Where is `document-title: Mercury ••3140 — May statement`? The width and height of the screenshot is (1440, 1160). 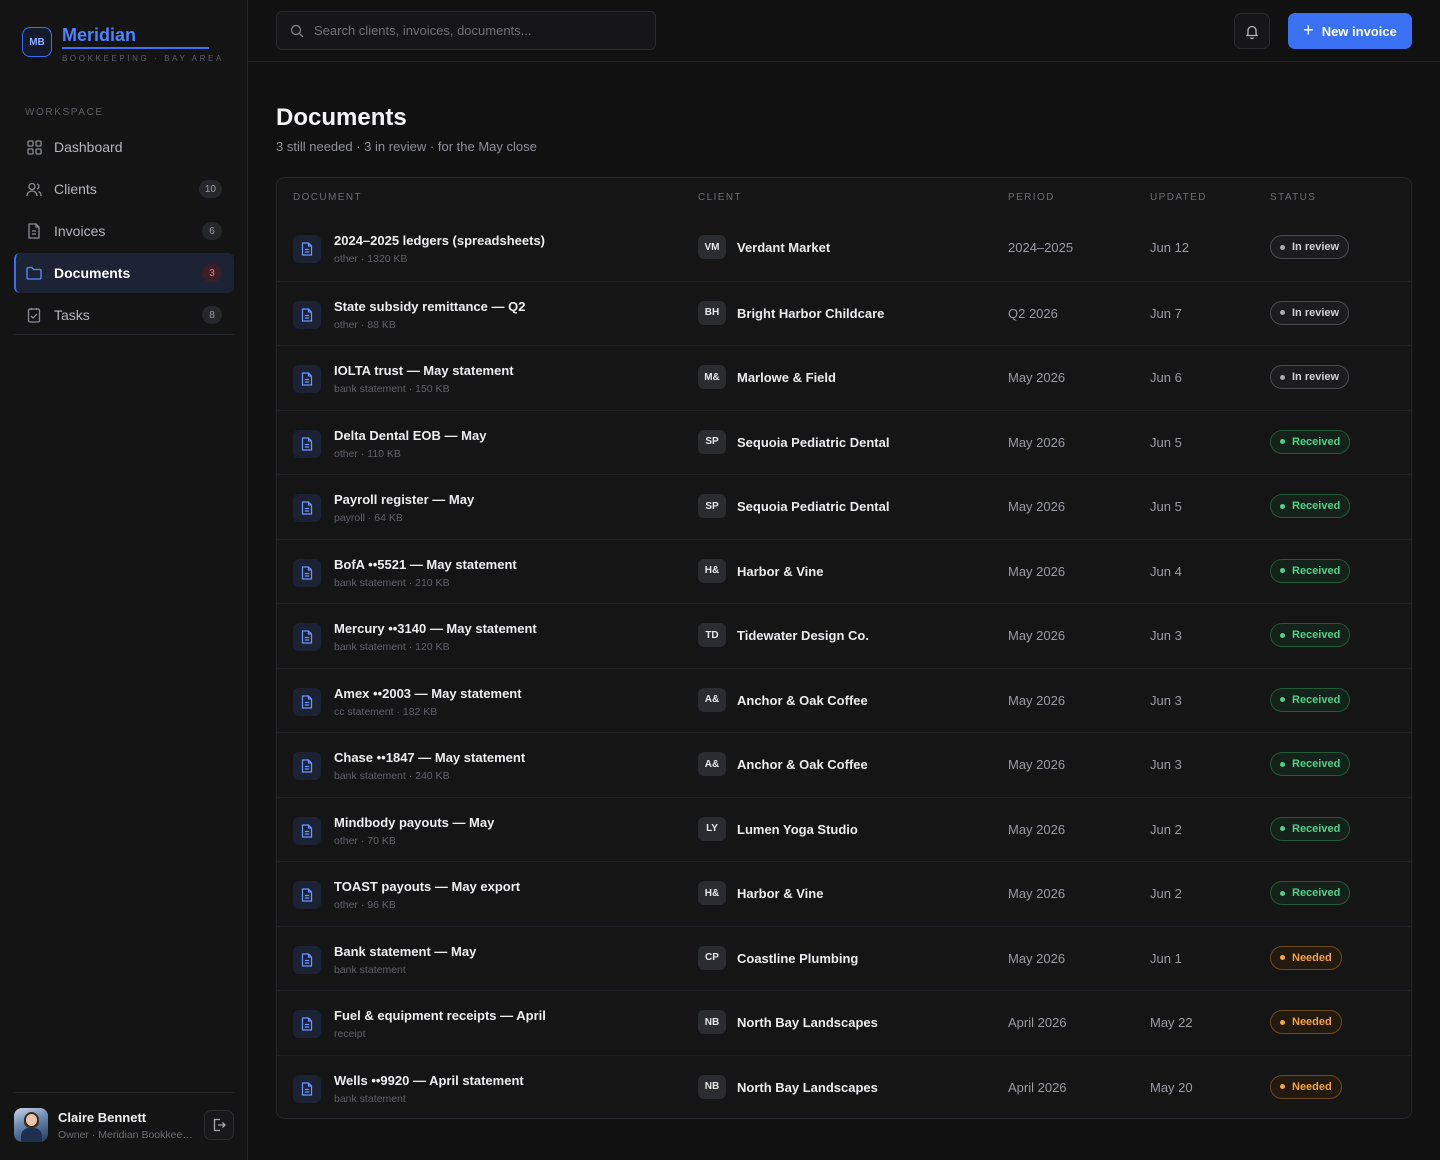
document-title: Mercury ••3140 — May statement is located at coordinates (435, 628).